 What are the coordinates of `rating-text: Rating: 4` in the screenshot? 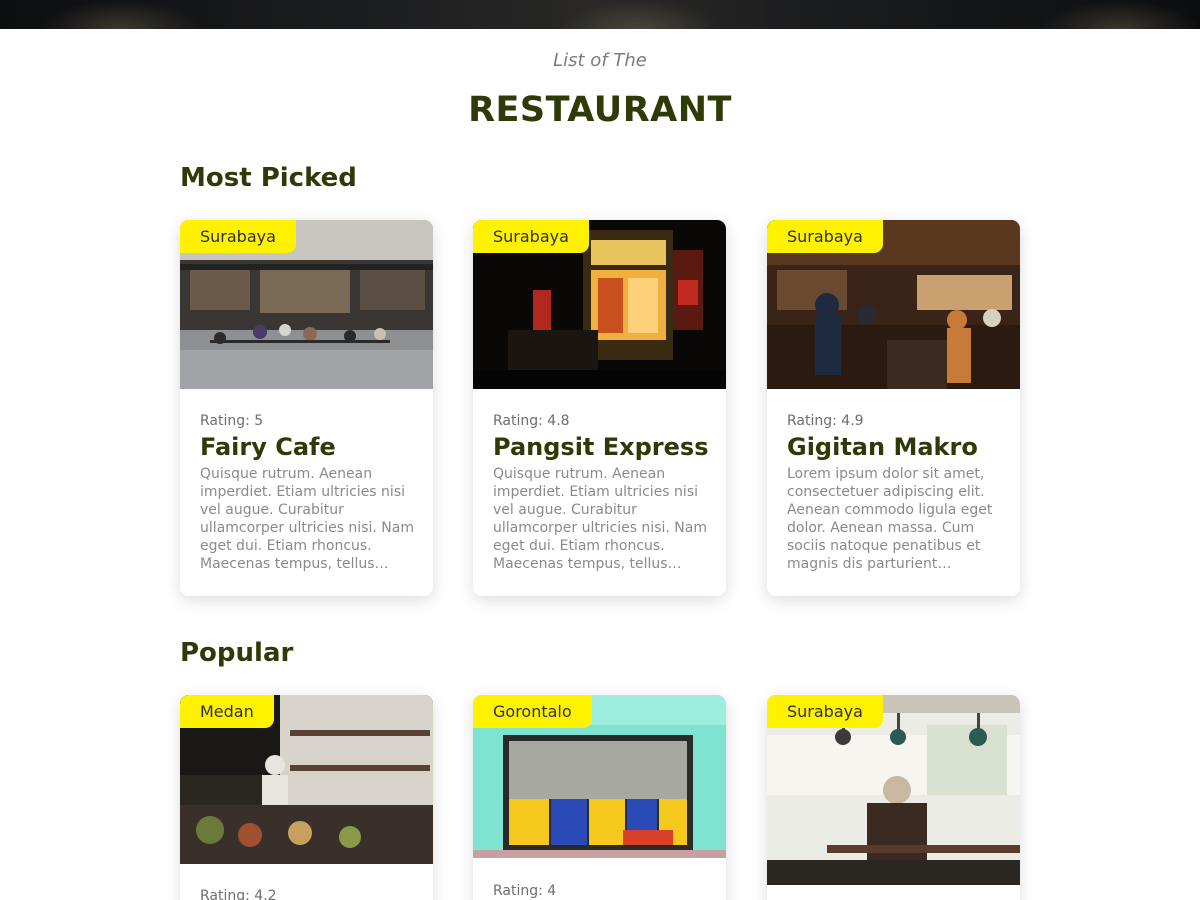 It's located at (525, 891).